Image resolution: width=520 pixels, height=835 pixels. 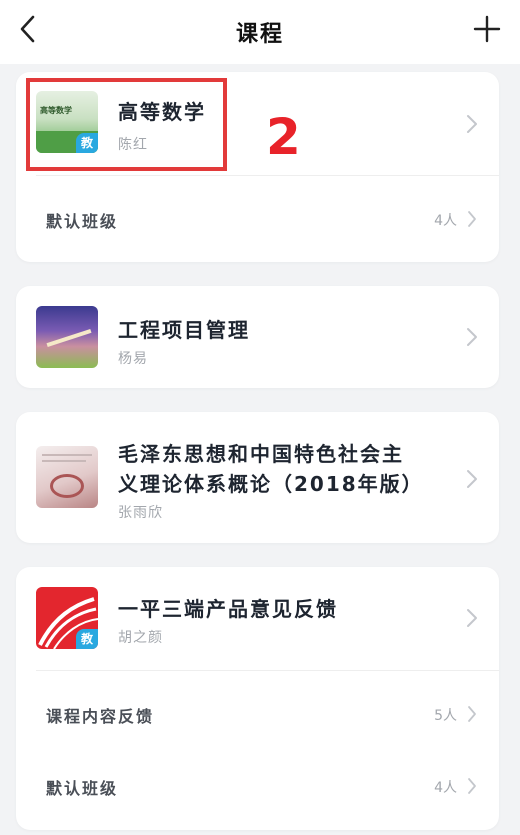 What do you see at coordinates (283, 137) in the screenshot?
I see `annotation-label: 2` at bounding box center [283, 137].